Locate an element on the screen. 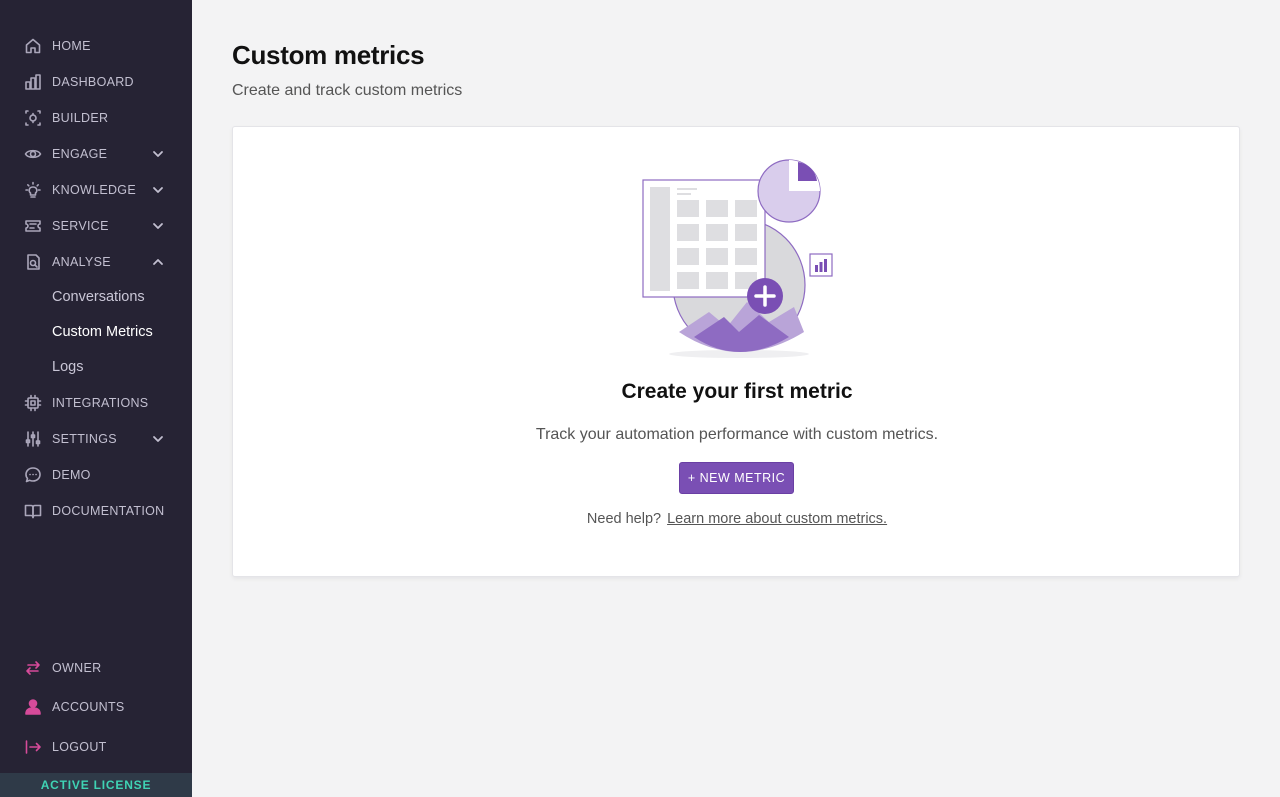  sidebar-item-service: SERVICE is located at coordinates (96, 226).